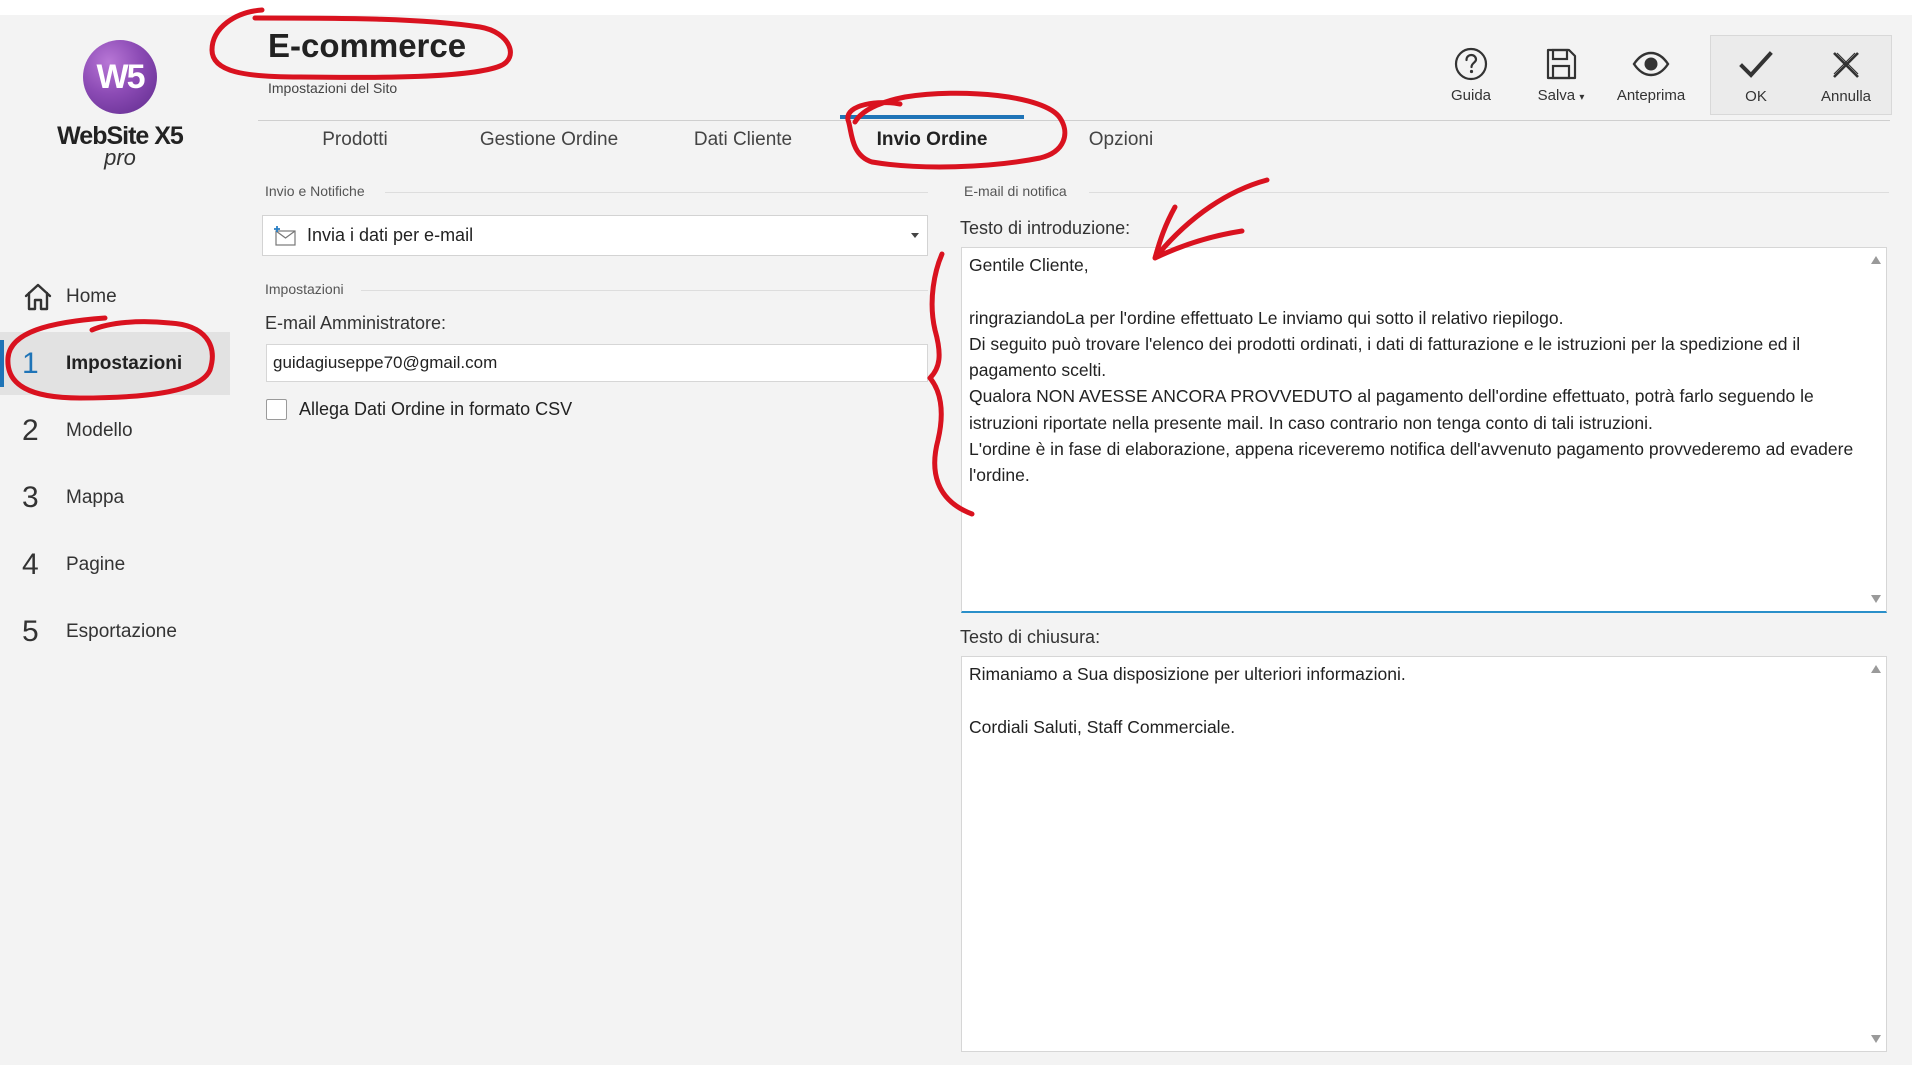 This screenshot has height=1065, width=1912. Describe the element at coordinates (121, 631) in the screenshot. I see `sidebar-item-label: Esportazione` at that location.